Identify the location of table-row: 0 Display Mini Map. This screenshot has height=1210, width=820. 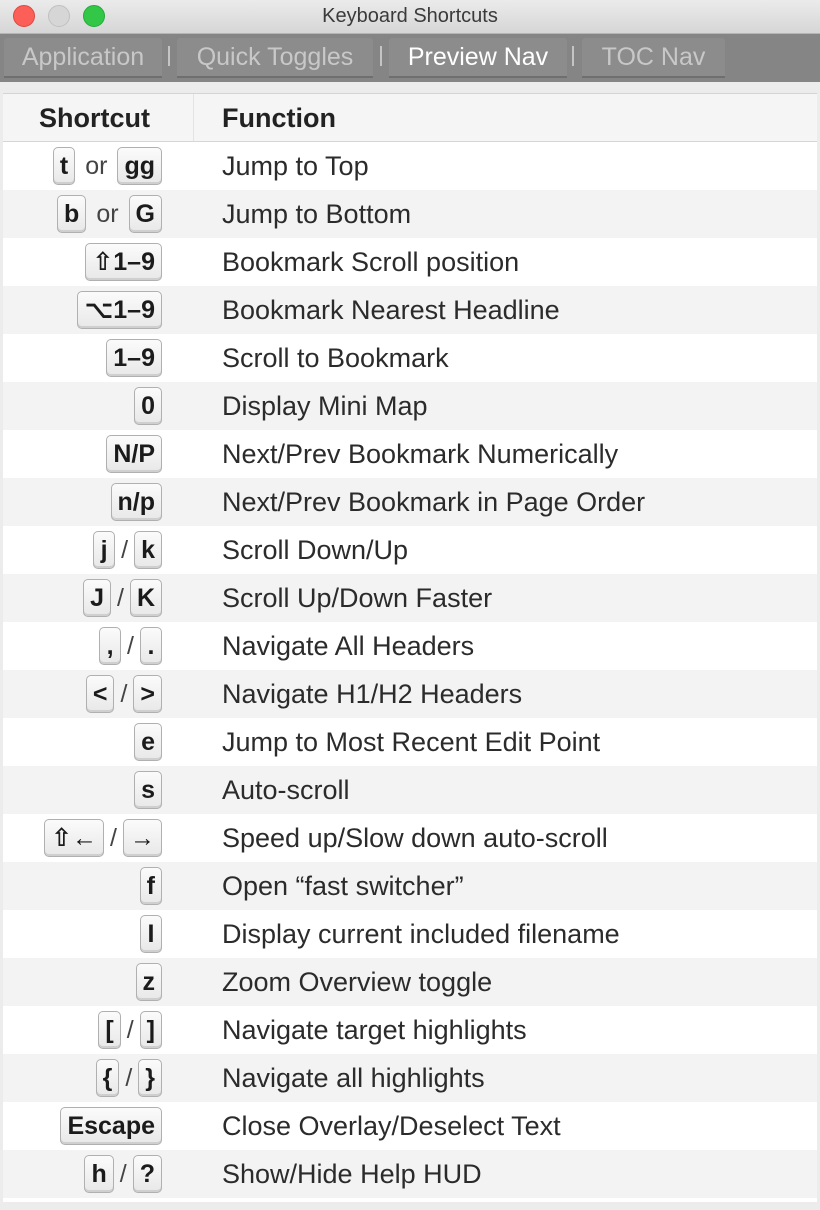
(410, 406).